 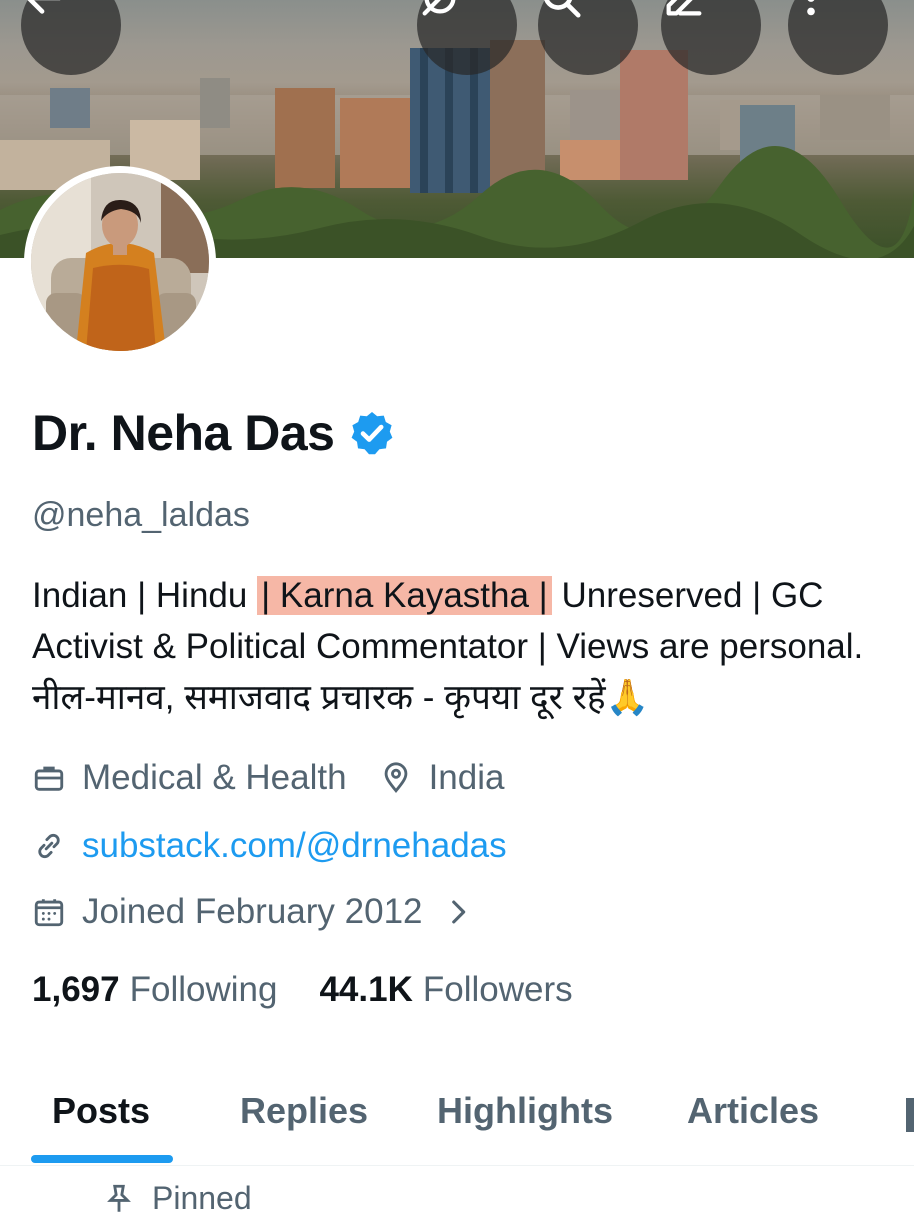 I want to click on pin-icon, so click(x=119, y=1198).